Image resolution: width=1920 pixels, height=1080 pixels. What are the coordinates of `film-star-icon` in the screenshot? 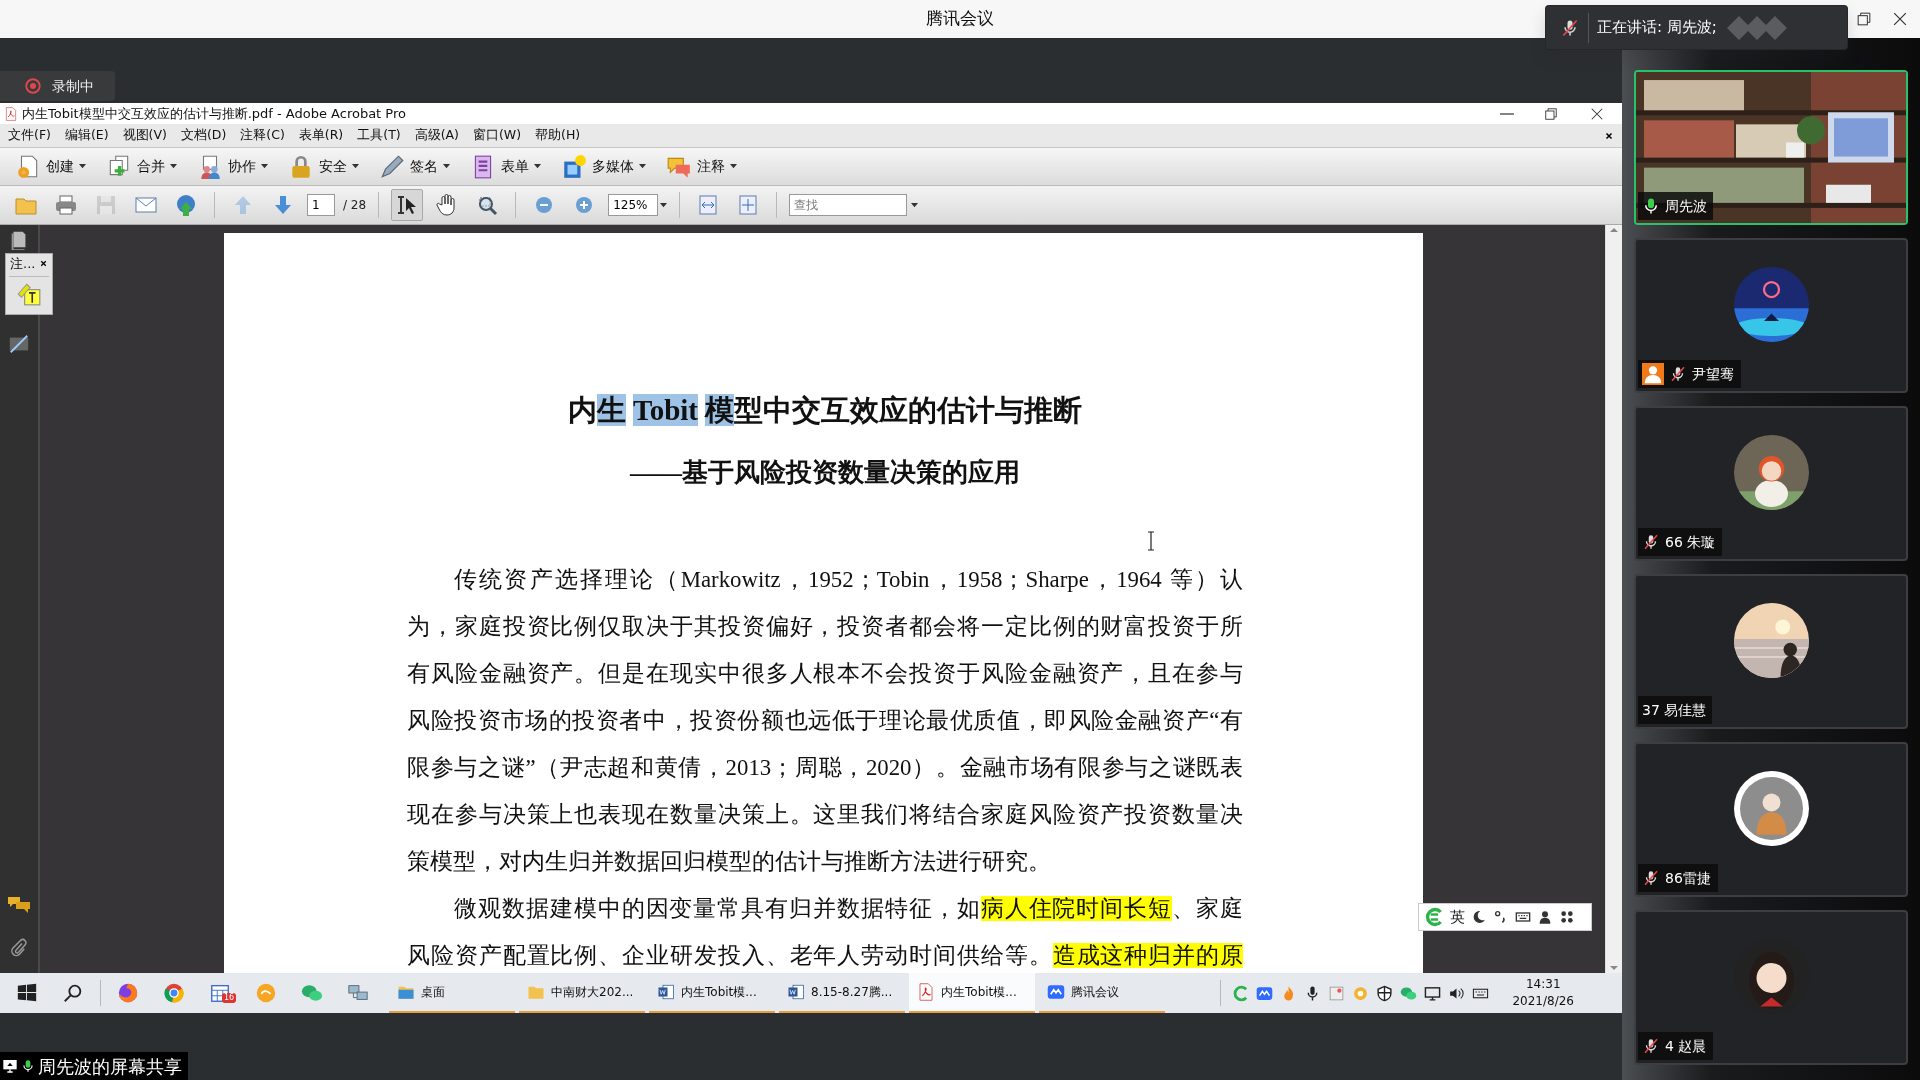 It's located at (574, 166).